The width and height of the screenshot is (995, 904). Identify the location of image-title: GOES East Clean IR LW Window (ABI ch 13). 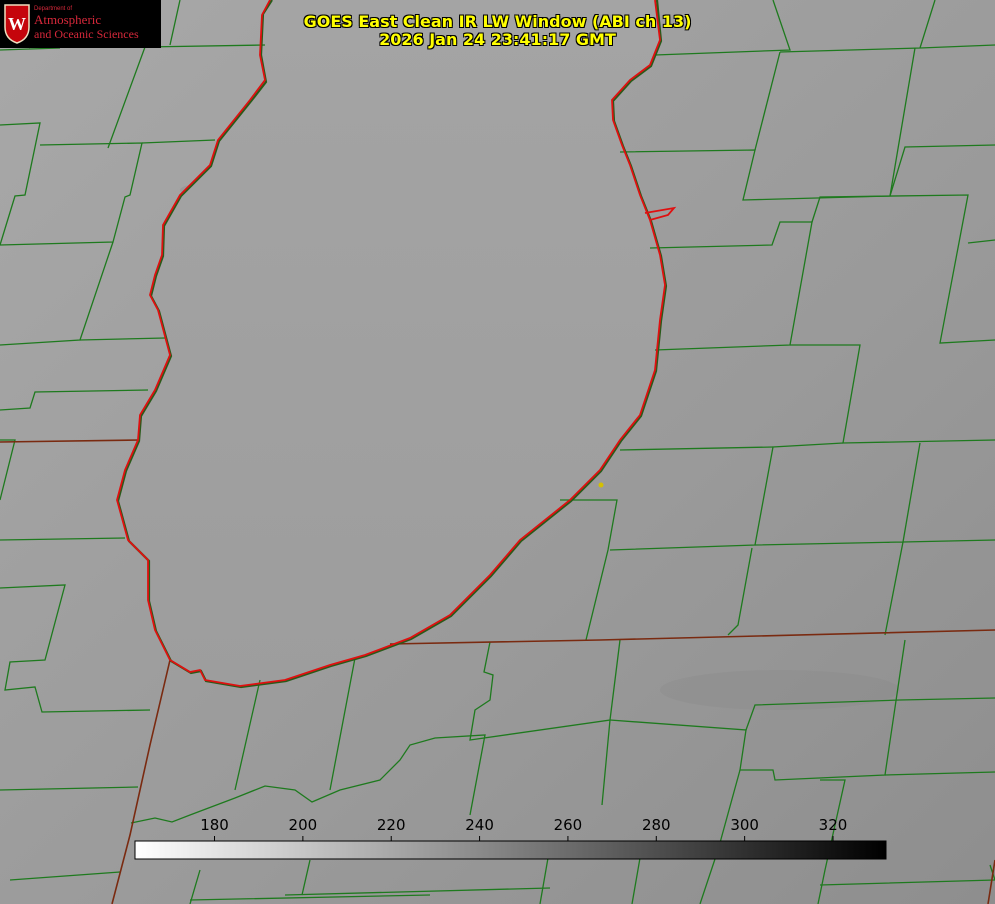
(497, 21).